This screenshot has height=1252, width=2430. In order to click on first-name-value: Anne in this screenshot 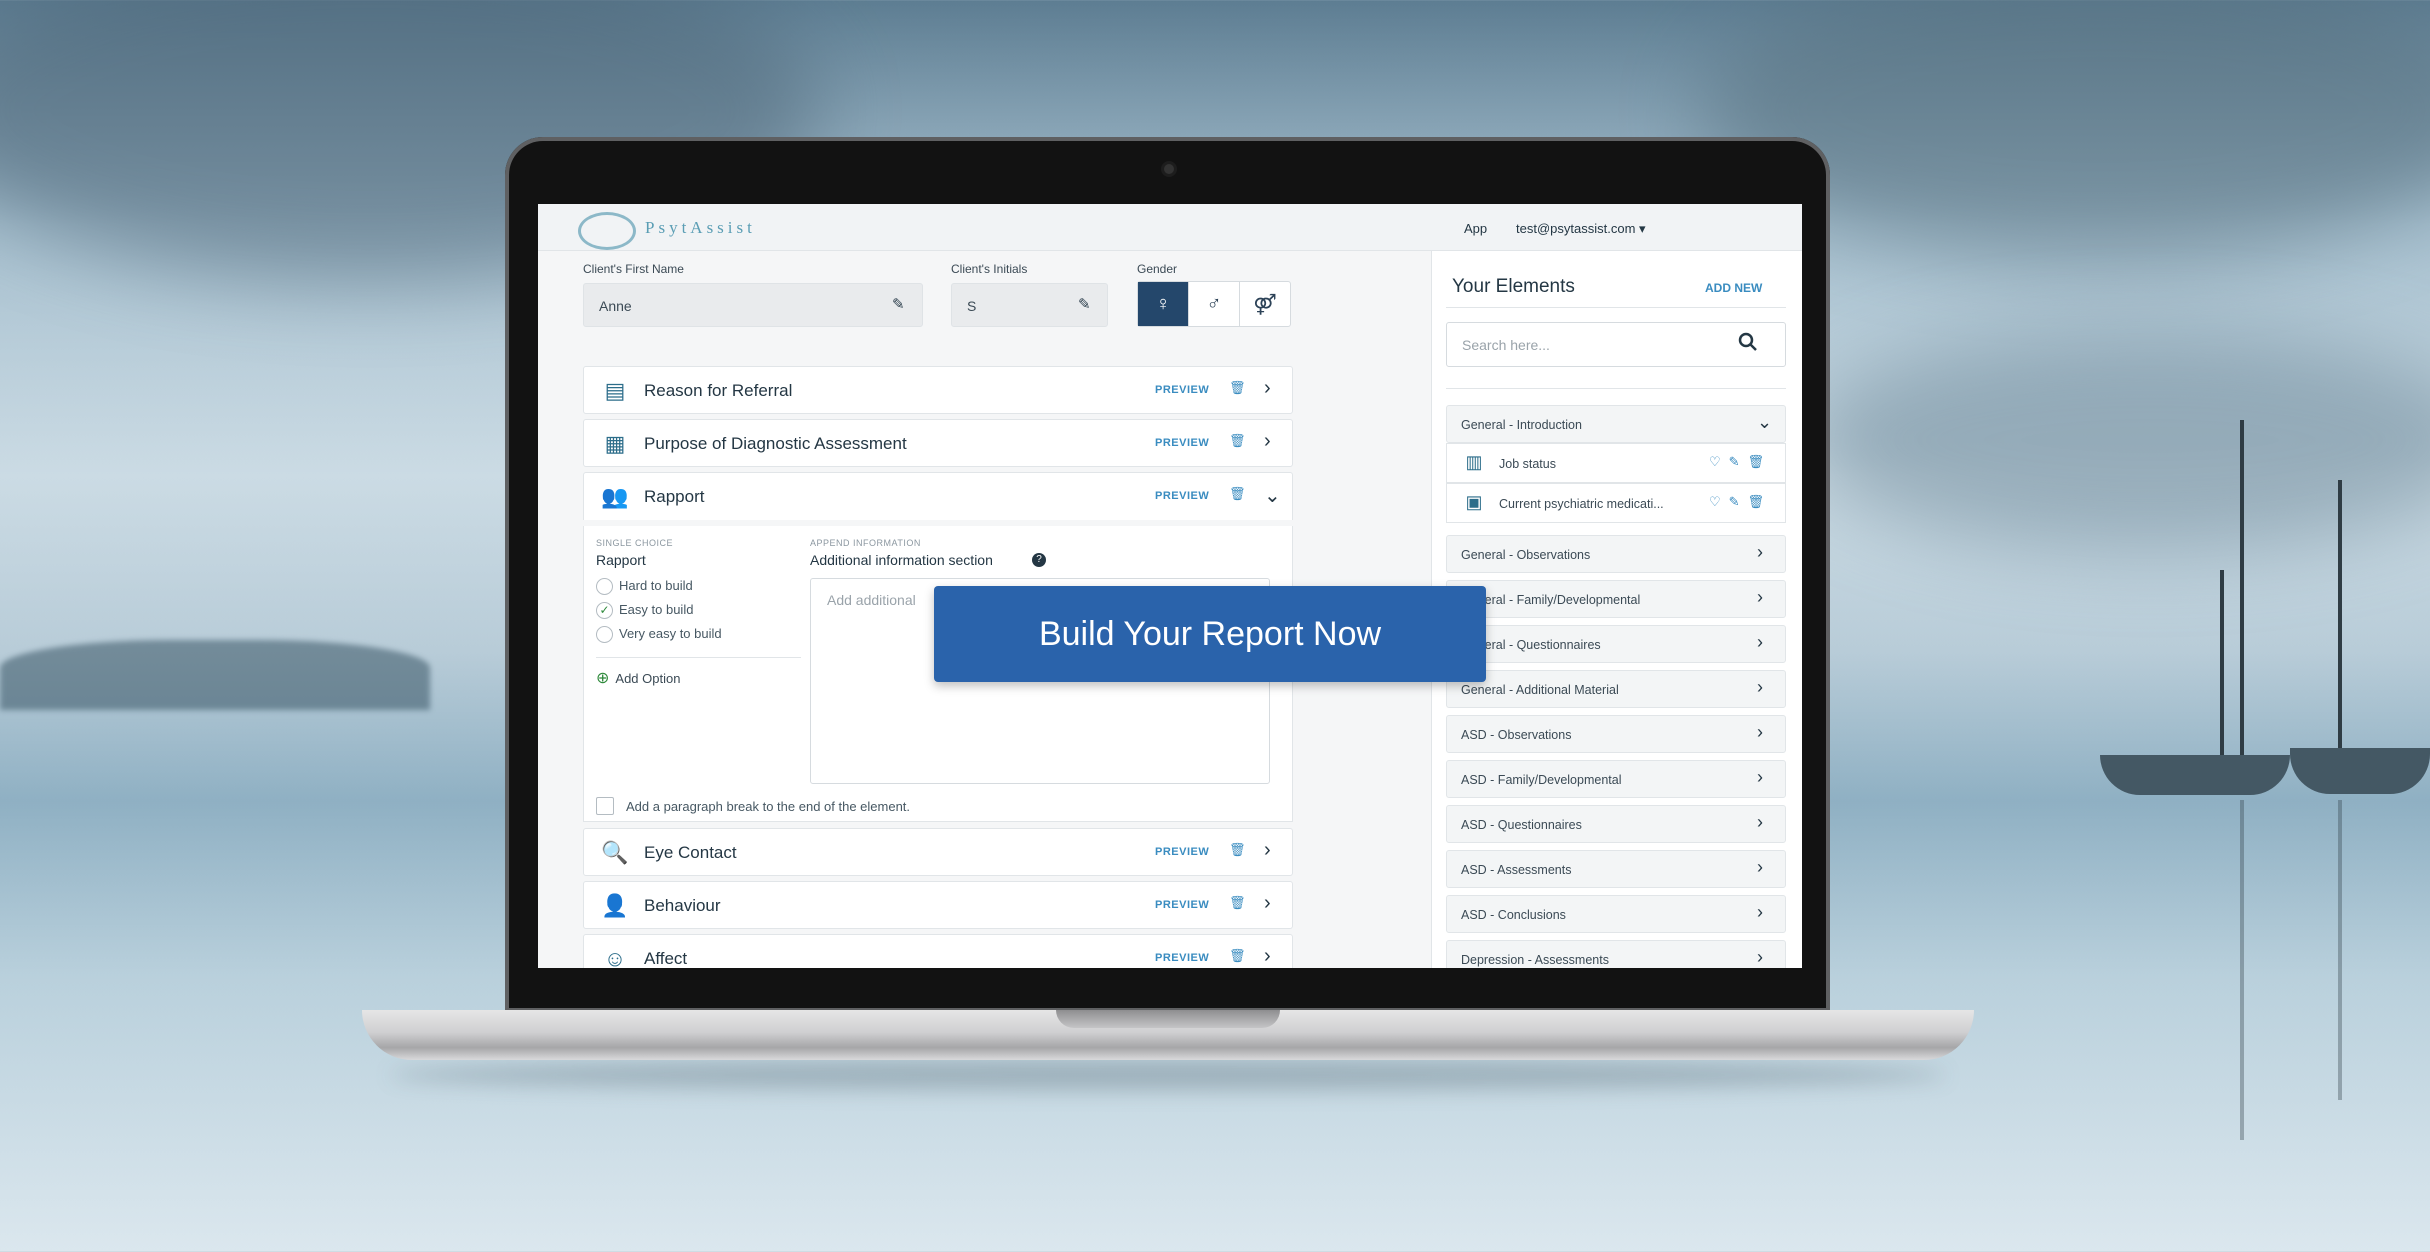, I will do `click(615, 306)`.